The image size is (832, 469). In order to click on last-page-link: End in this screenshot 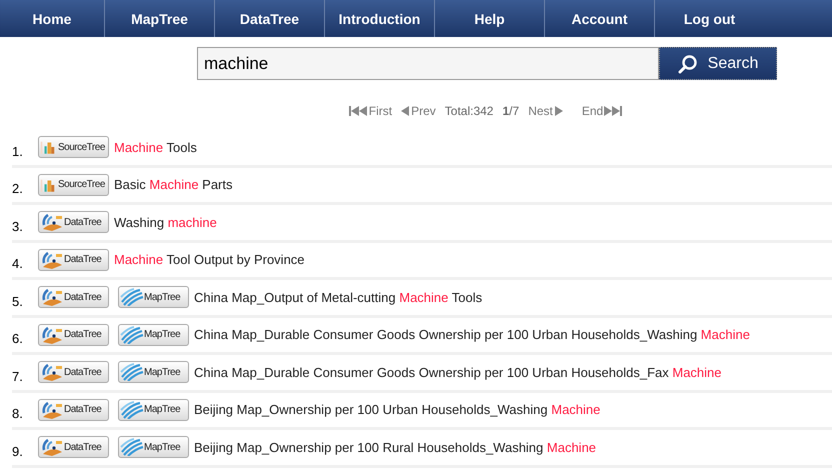, I will do `click(603, 111)`.